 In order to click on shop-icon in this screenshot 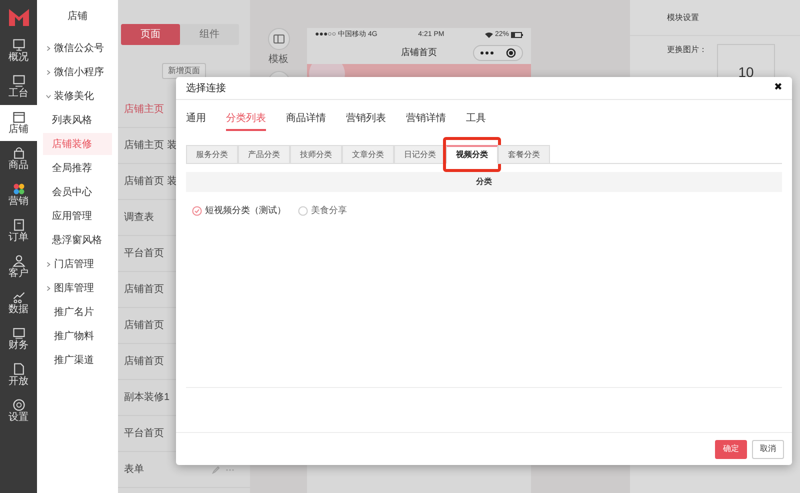, I will do `click(19, 117)`.